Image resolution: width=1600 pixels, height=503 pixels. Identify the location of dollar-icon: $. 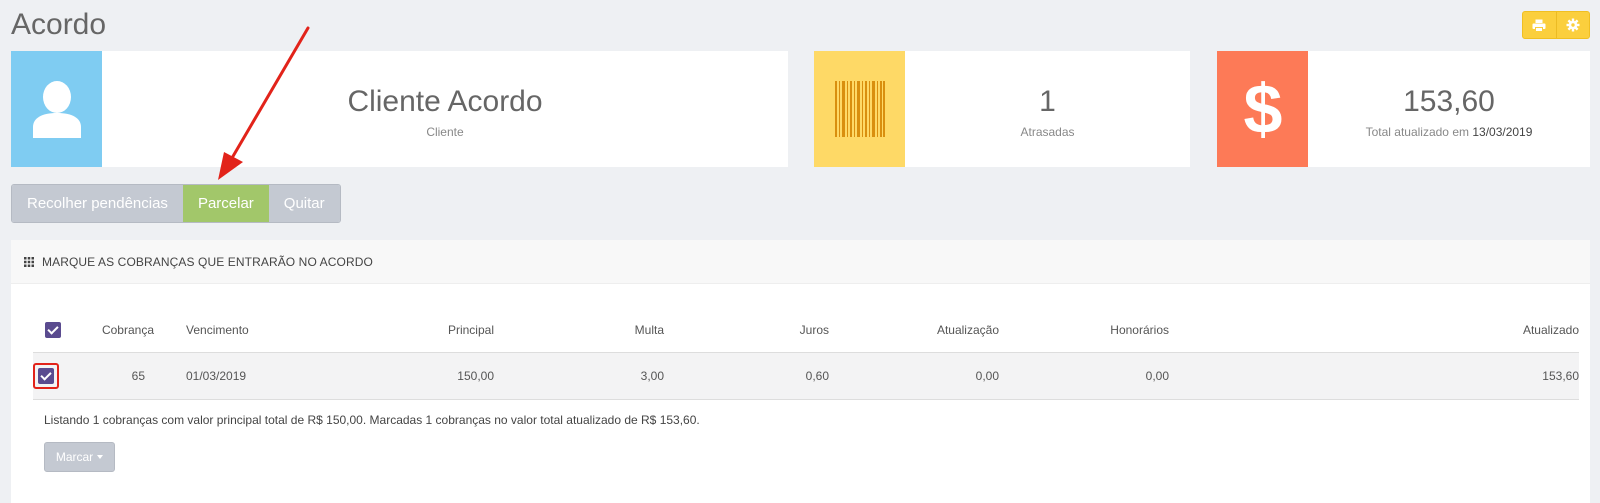
(1262, 109).